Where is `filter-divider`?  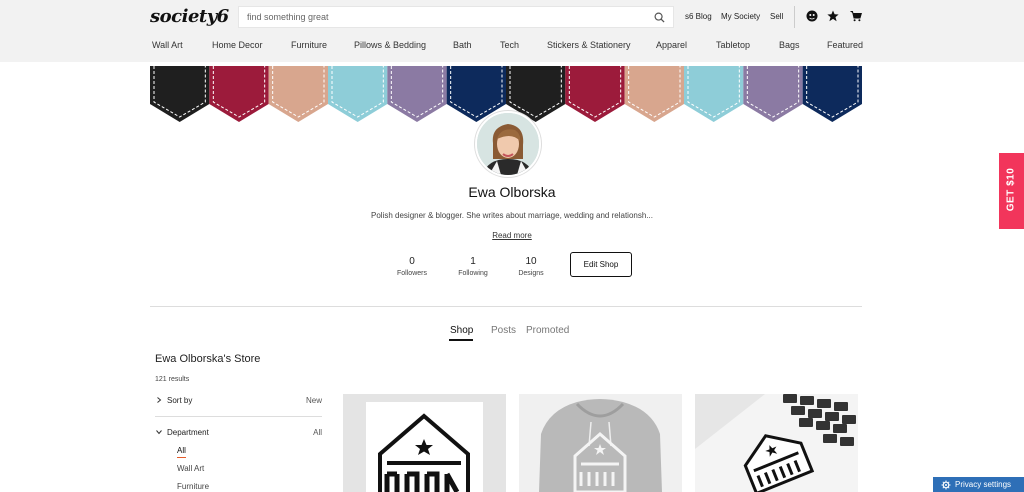
filter-divider is located at coordinates (238, 416).